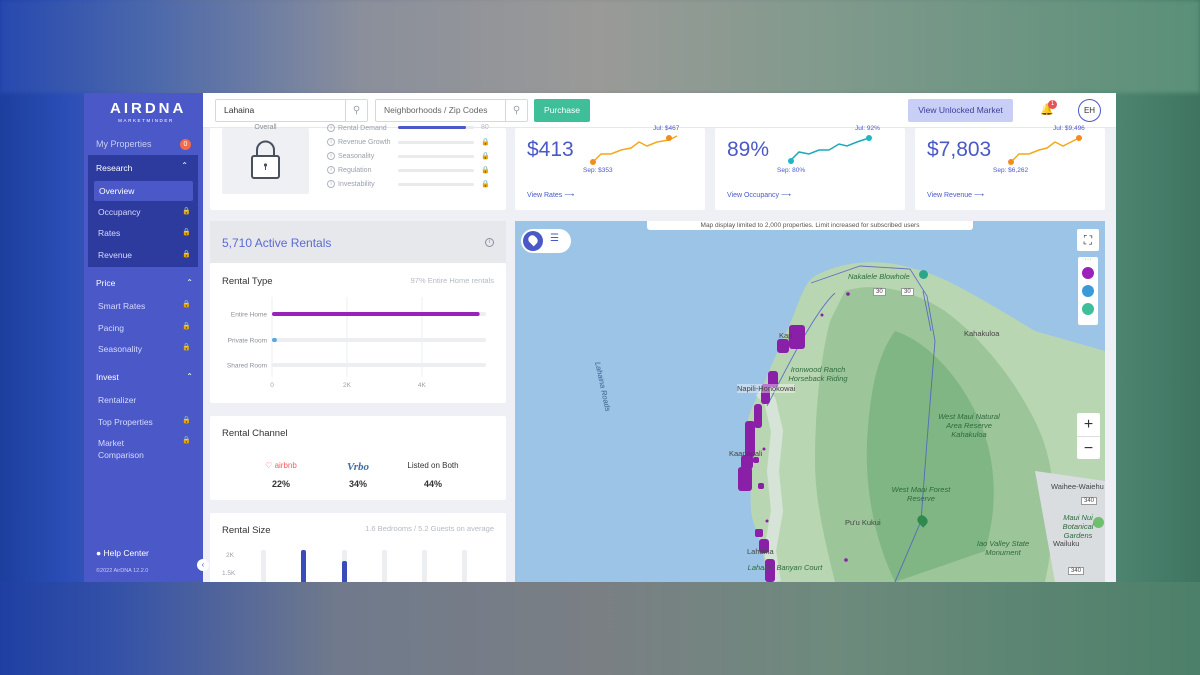 Image resolution: width=1200 pixels, height=675 pixels. I want to click on market-search-value: Lahaina, so click(239, 110).